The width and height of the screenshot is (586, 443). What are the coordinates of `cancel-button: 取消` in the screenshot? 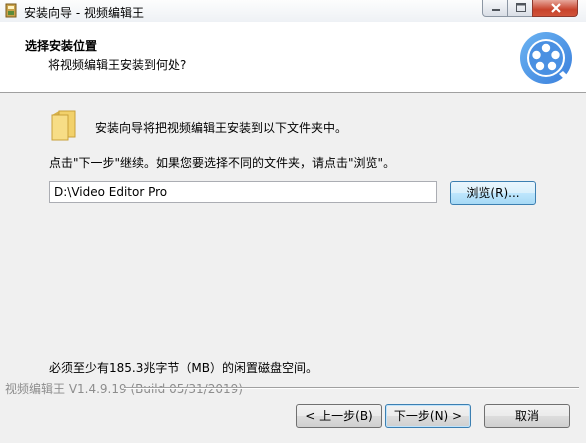 It's located at (527, 416).